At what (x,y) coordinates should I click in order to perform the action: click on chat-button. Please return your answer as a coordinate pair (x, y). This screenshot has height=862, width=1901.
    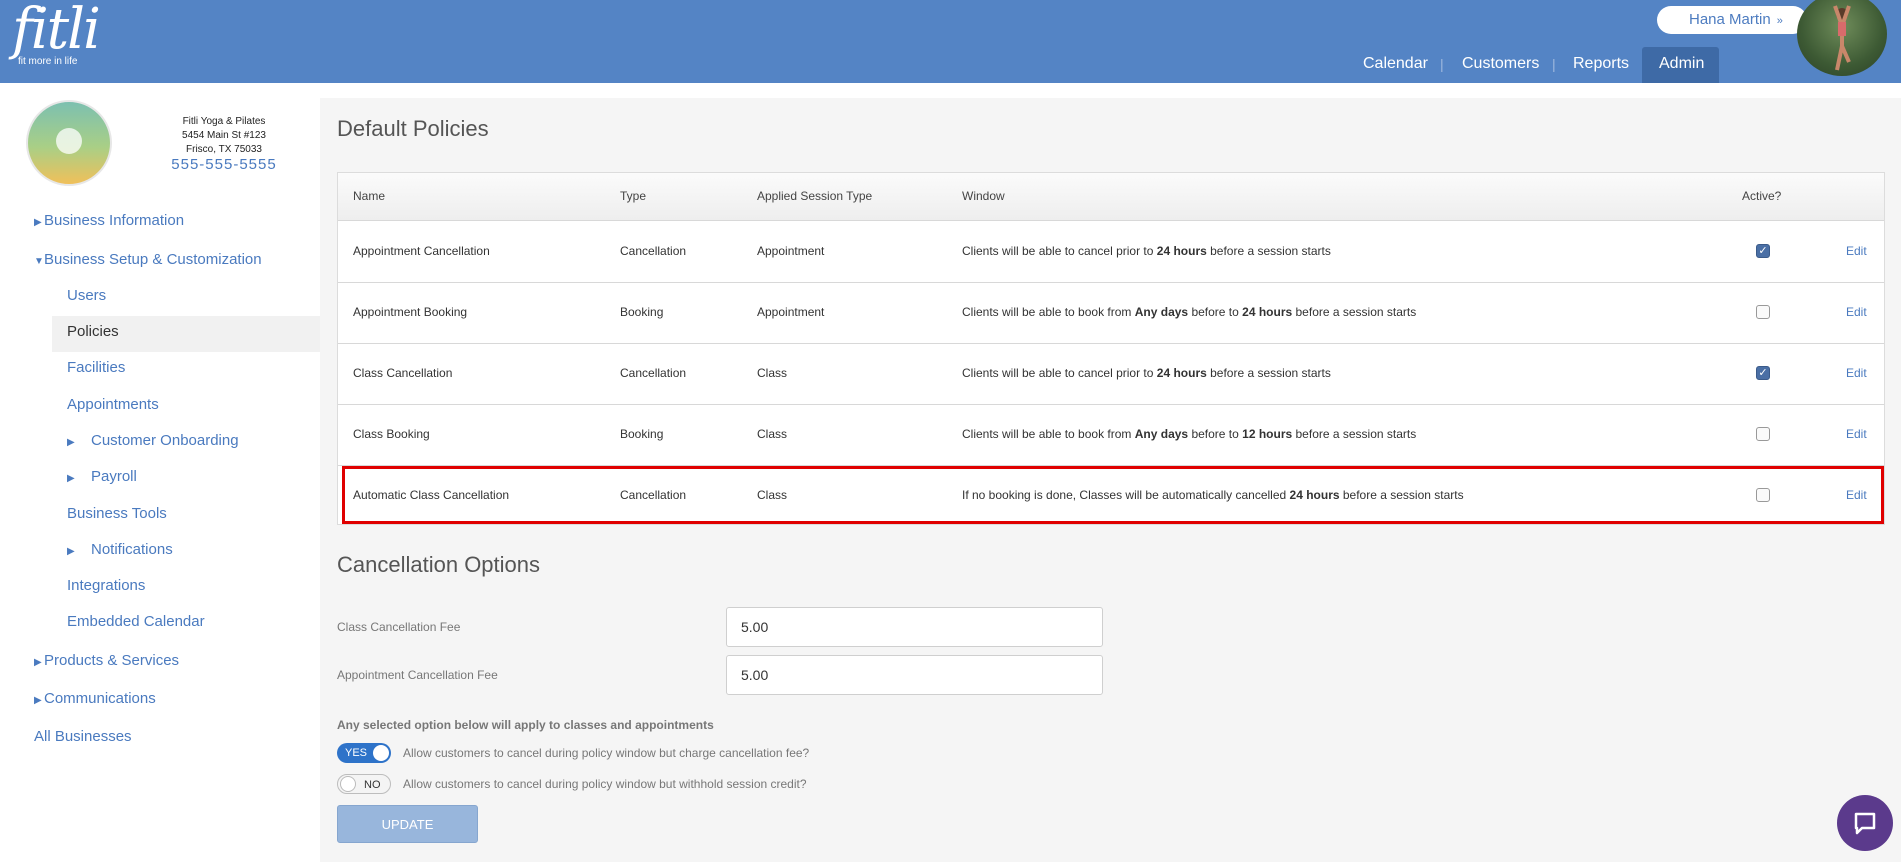
    Looking at the image, I should click on (1865, 823).